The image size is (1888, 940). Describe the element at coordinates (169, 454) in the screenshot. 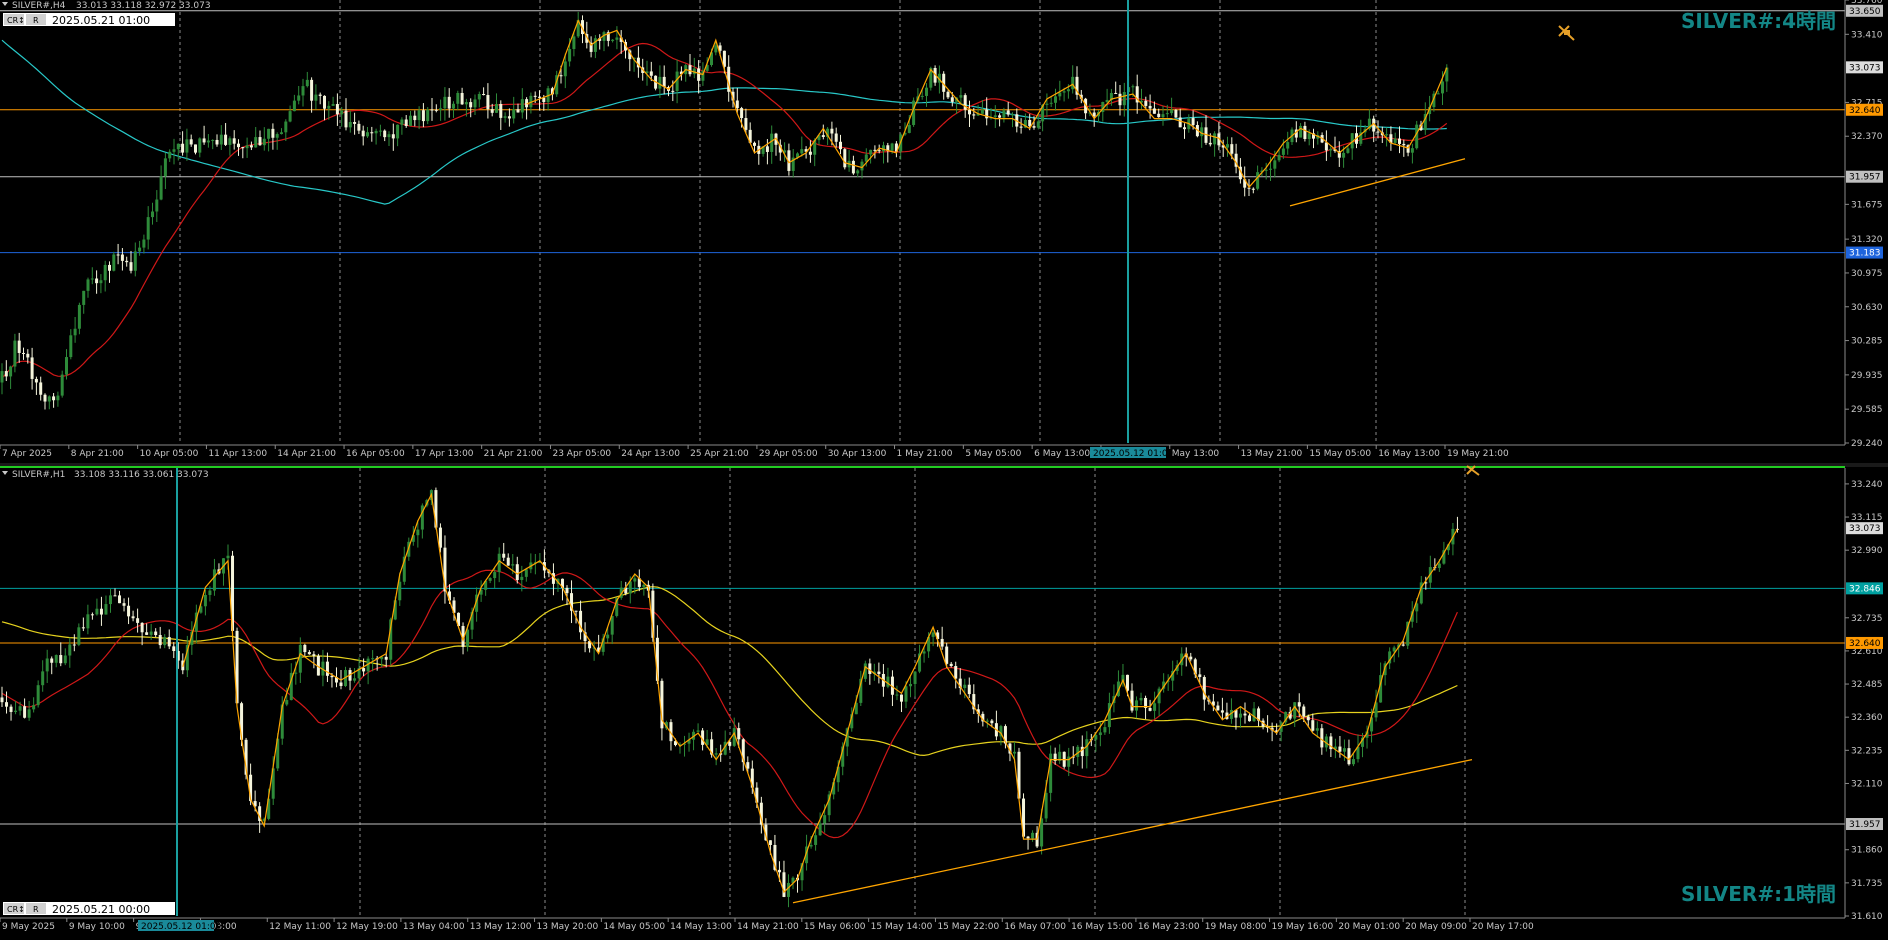

I see `time-tick-label: 10 Apr 05:00` at that location.